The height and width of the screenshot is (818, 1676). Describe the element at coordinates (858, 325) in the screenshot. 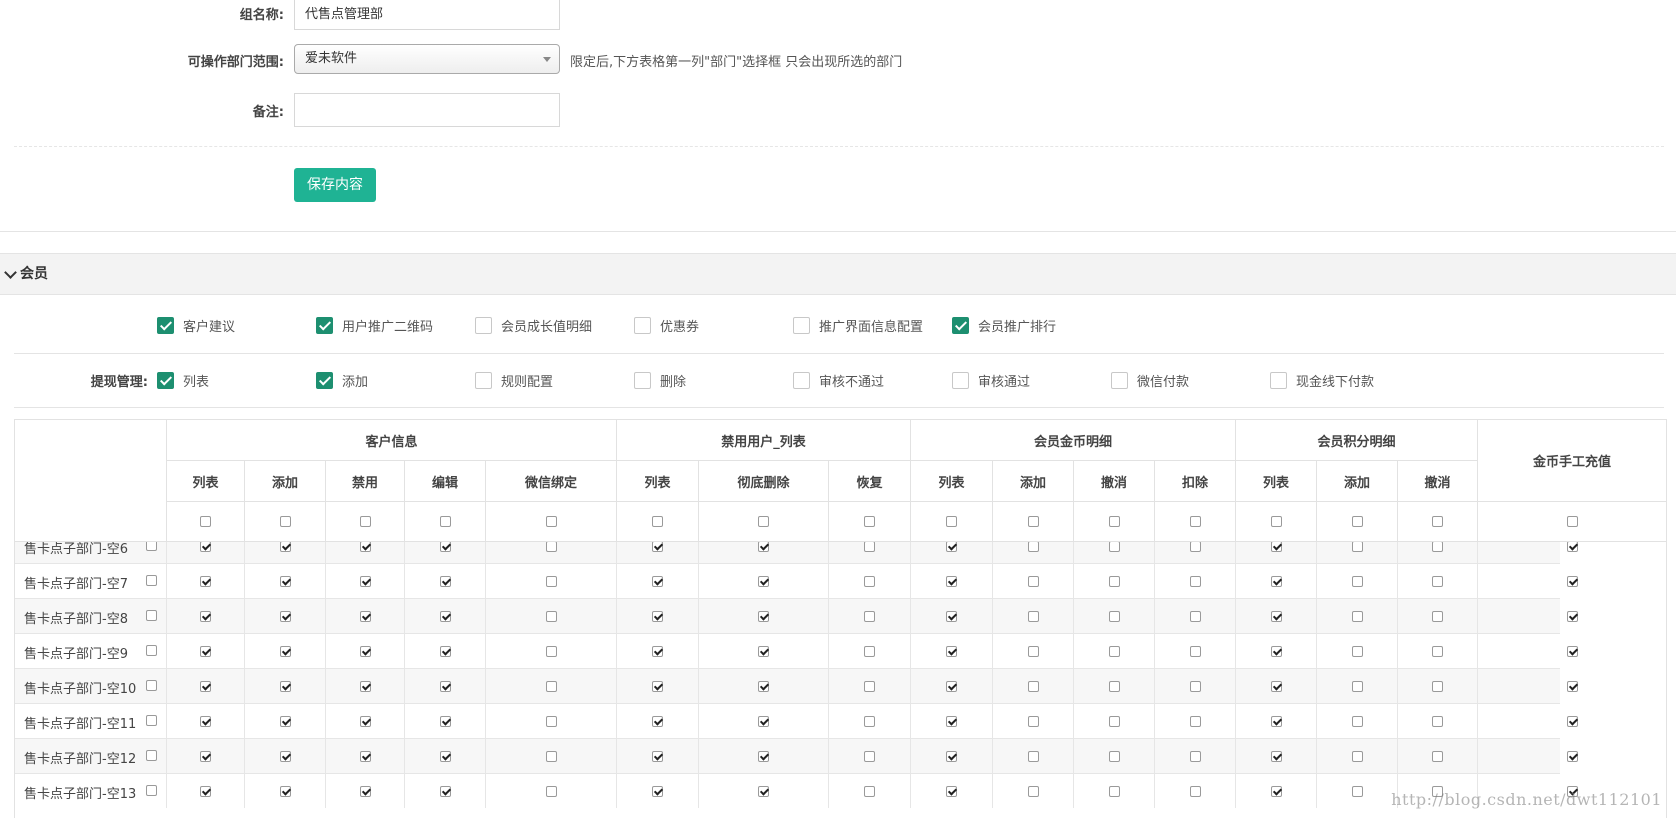

I see `permission-option: 推广界面信息配置` at that location.